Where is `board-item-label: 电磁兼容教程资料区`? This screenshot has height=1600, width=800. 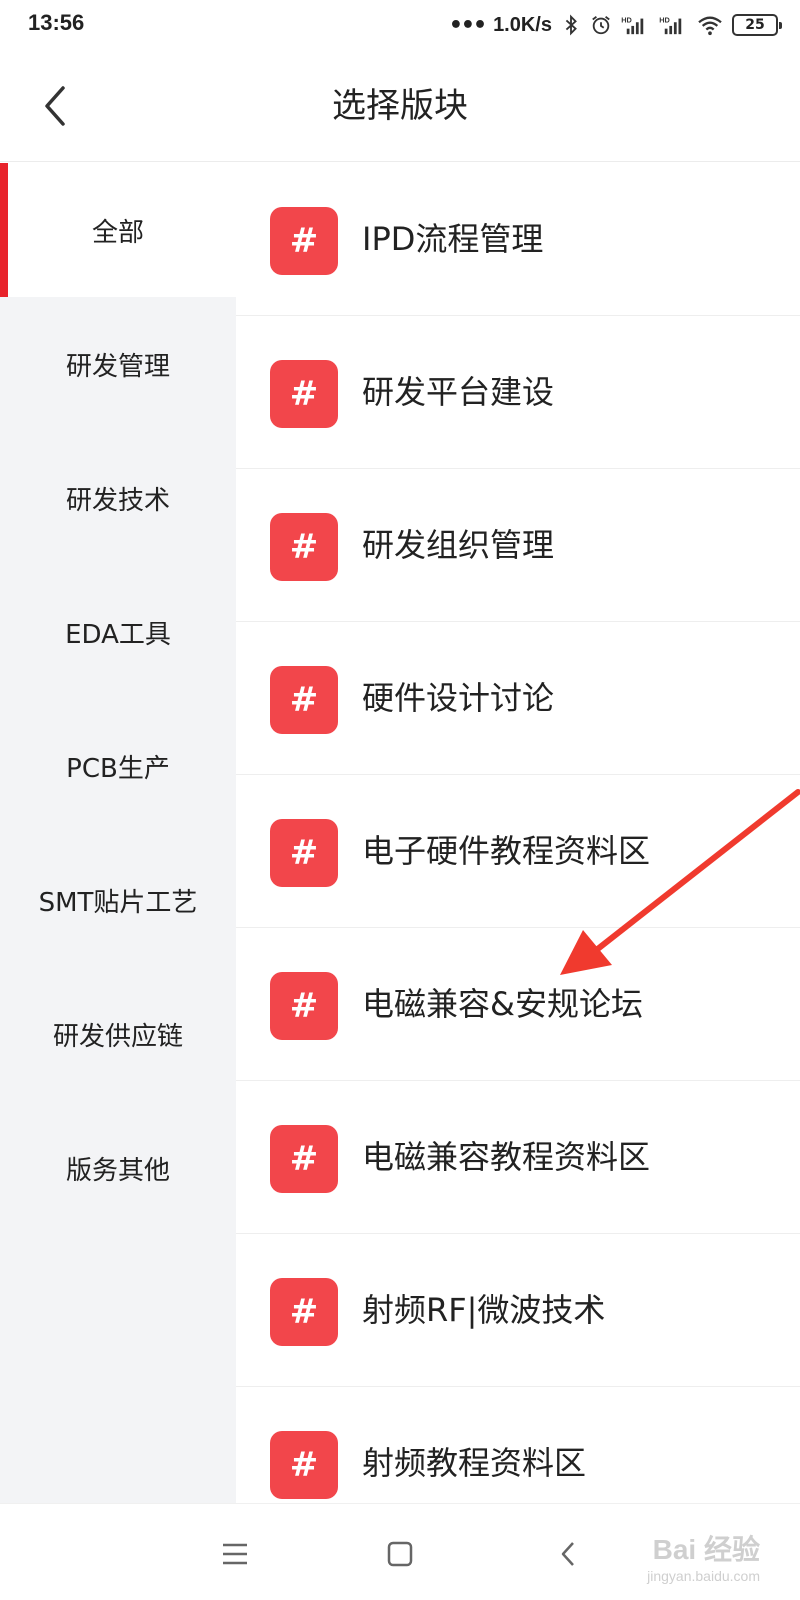
board-item-label: 电磁兼容教程资料区 is located at coordinates (506, 1157).